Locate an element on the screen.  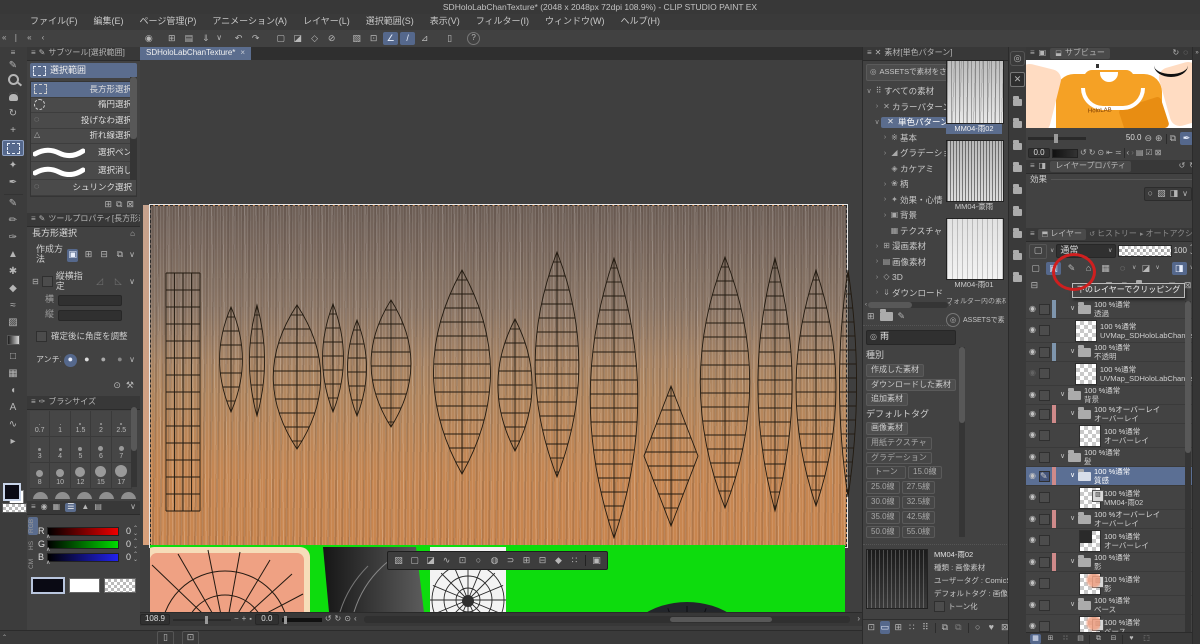
rotate-canvas-tool: ↻ is located at coordinates (13, 113).